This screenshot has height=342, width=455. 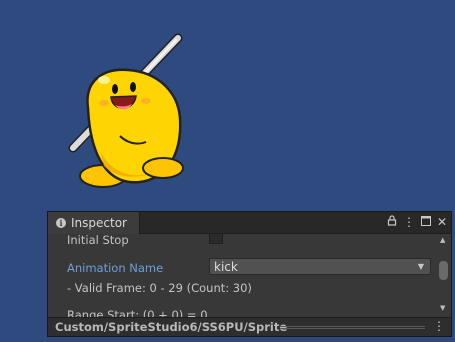 I want to click on tab-inspector: i Inspector, so click(x=94, y=223).